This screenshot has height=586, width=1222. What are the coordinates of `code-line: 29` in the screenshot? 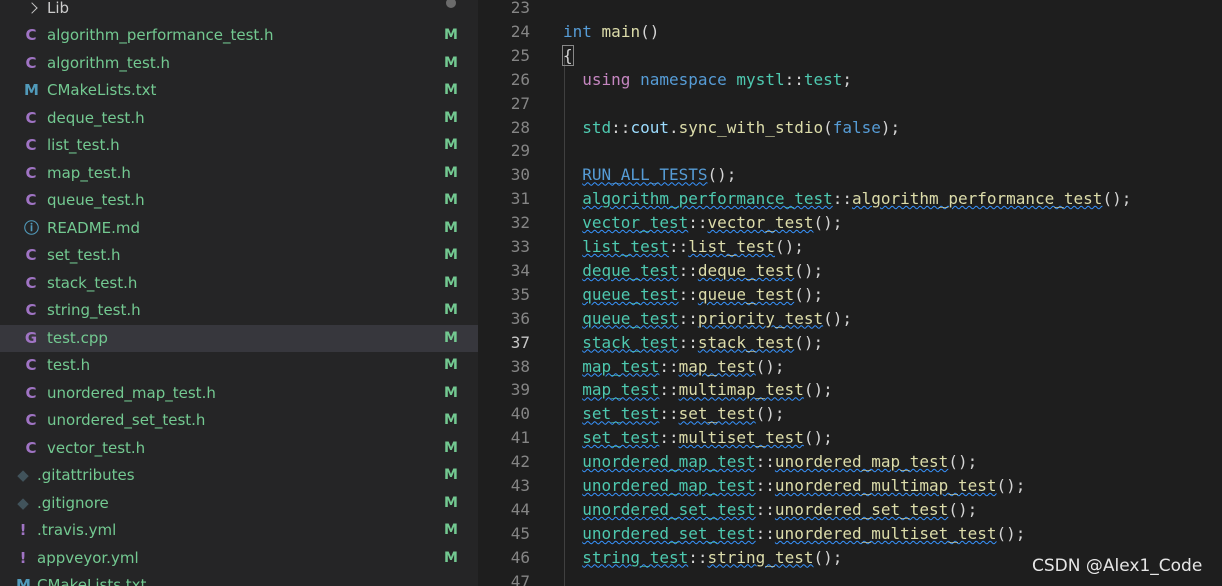 It's located at (850, 151).